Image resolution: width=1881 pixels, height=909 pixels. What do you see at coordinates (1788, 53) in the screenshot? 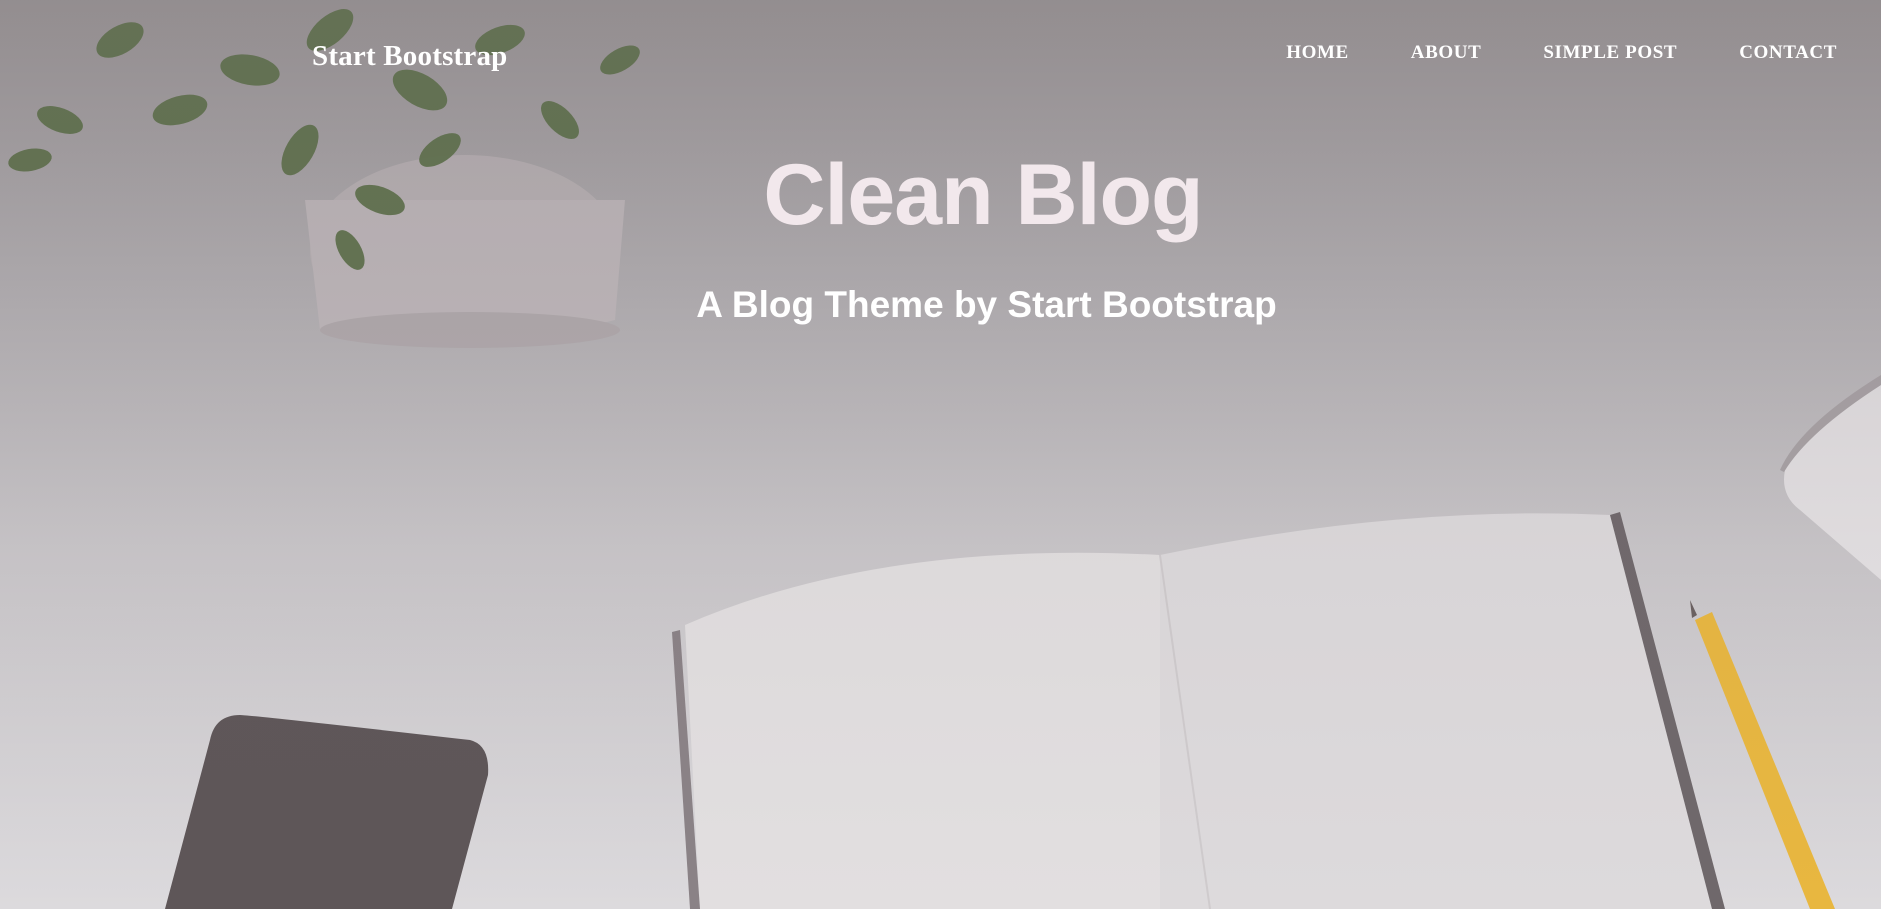
I see `nav-link-contact: CONTACT` at bounding box center [1788, 53].